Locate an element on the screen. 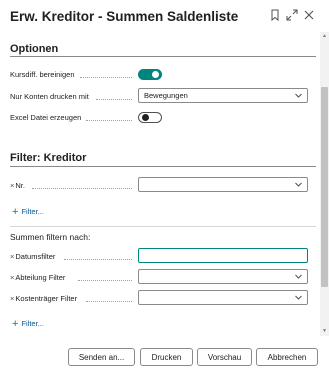 The height and width of the screenshot is (371, 329). filter-field-abteilung: ×Abteilung Filter is located at coordinates (37, 277).